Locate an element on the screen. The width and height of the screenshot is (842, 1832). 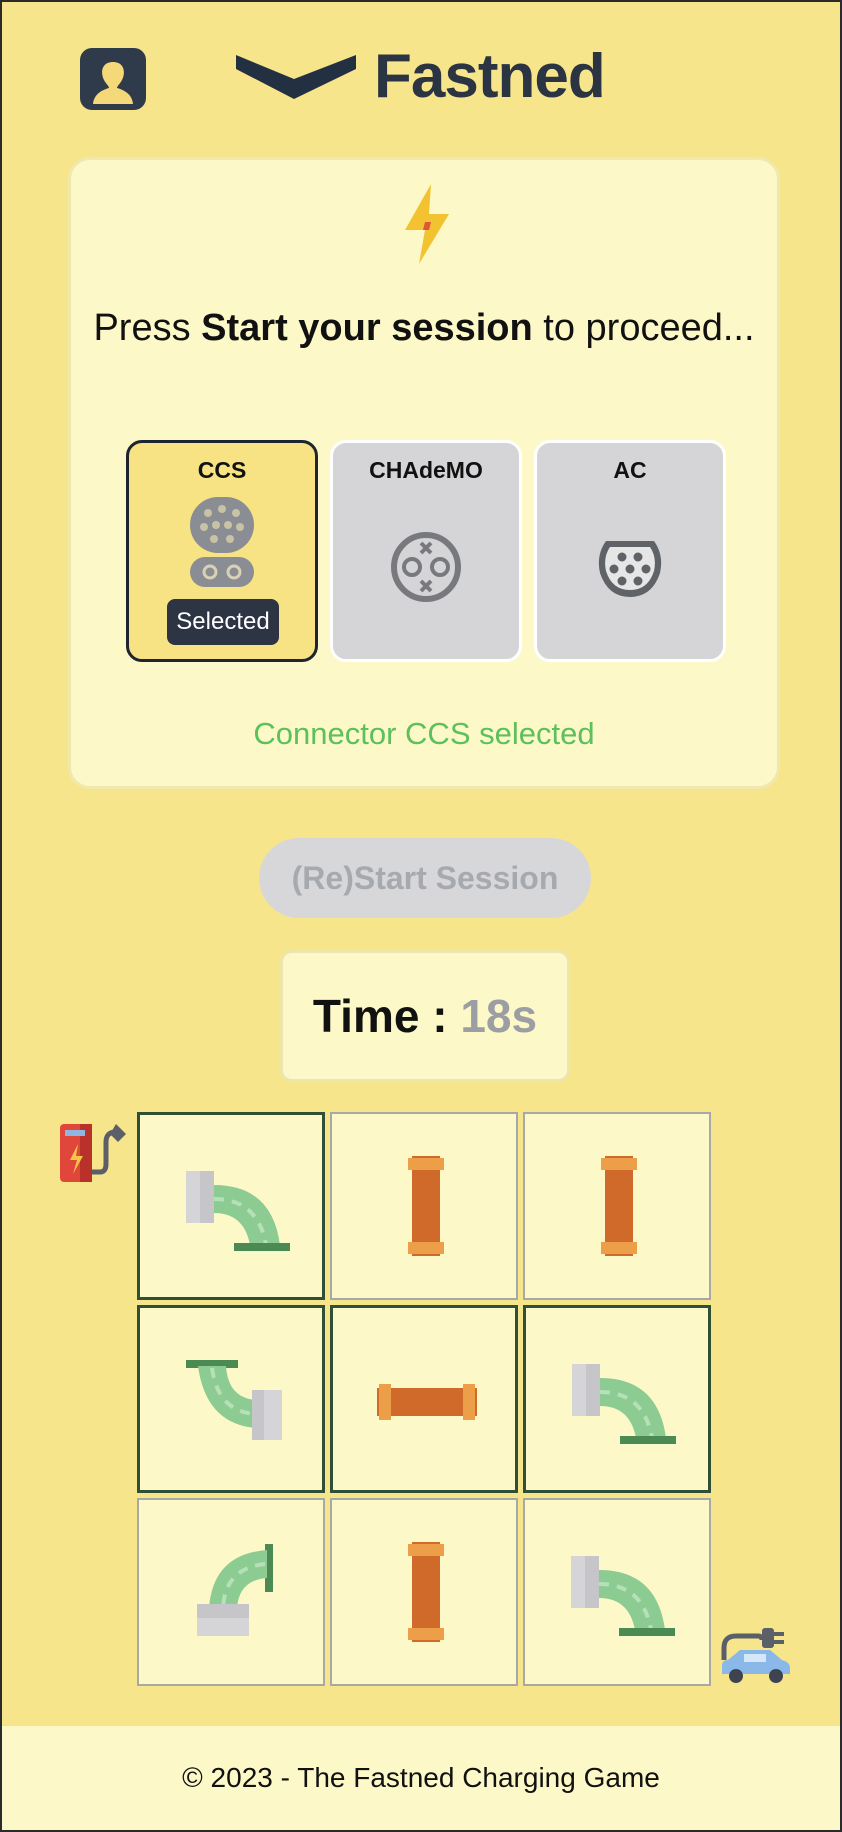
connector-label: AC is located at coordinates (630, 470).